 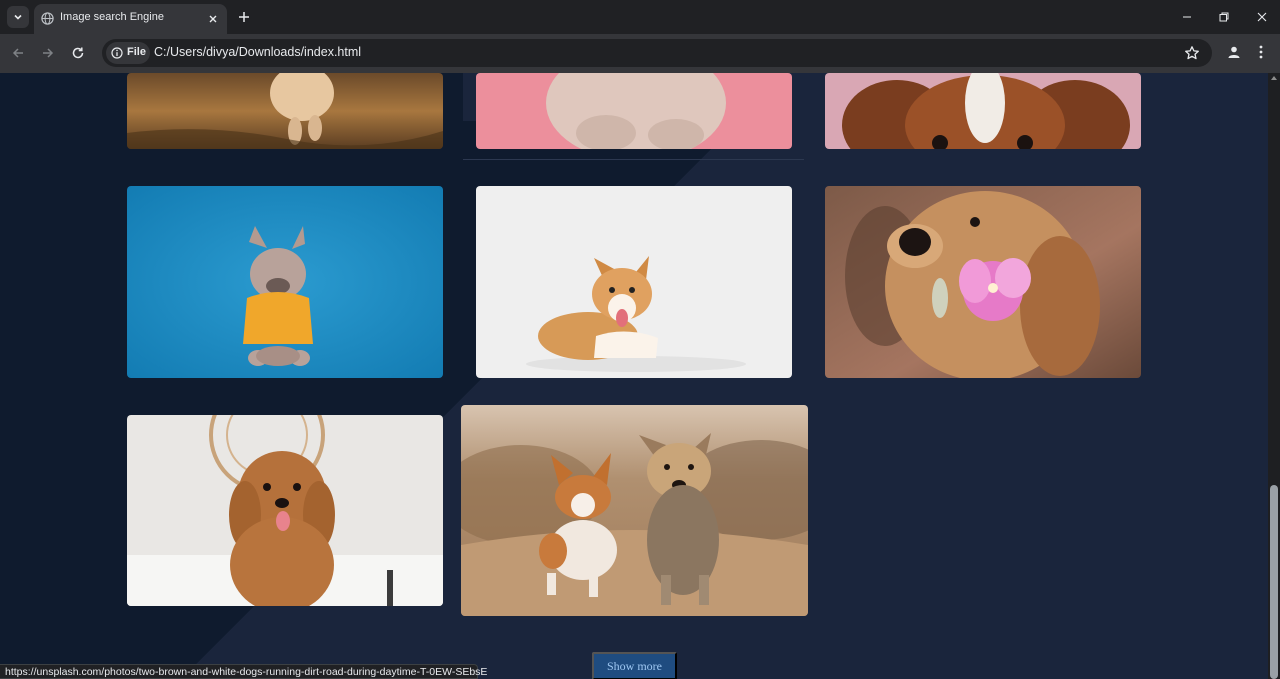 I want to click on restore-icon, so click(x=1224, y=17).